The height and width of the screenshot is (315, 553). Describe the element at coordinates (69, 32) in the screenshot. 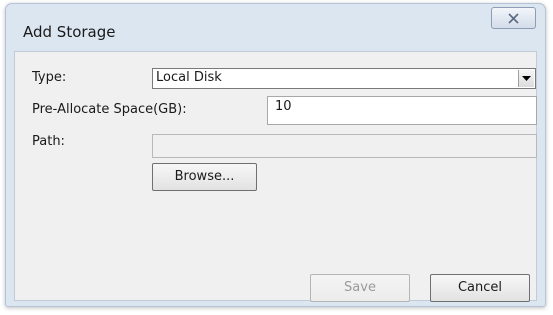

I see `dialog-title: Add Storage` at that location.